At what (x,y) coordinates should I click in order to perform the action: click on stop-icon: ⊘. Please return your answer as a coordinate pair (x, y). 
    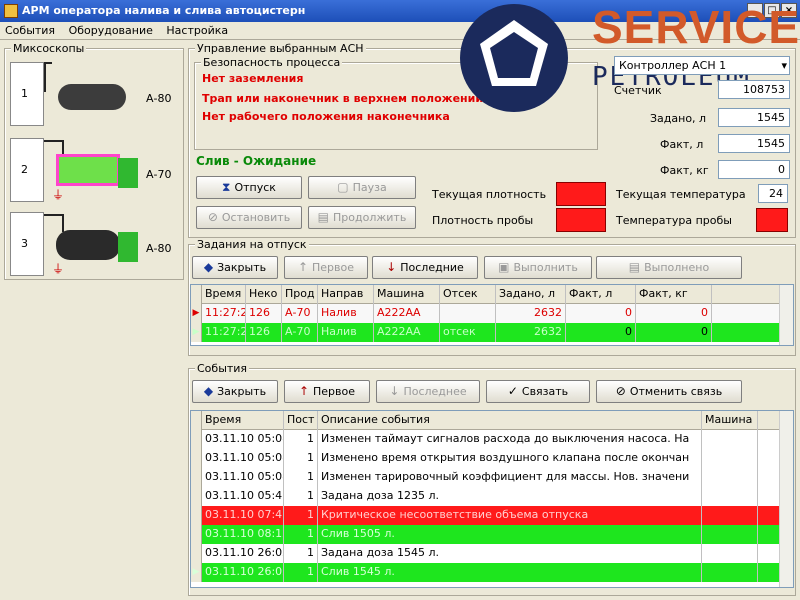
    Looking at the image, I should click on (212, 217).